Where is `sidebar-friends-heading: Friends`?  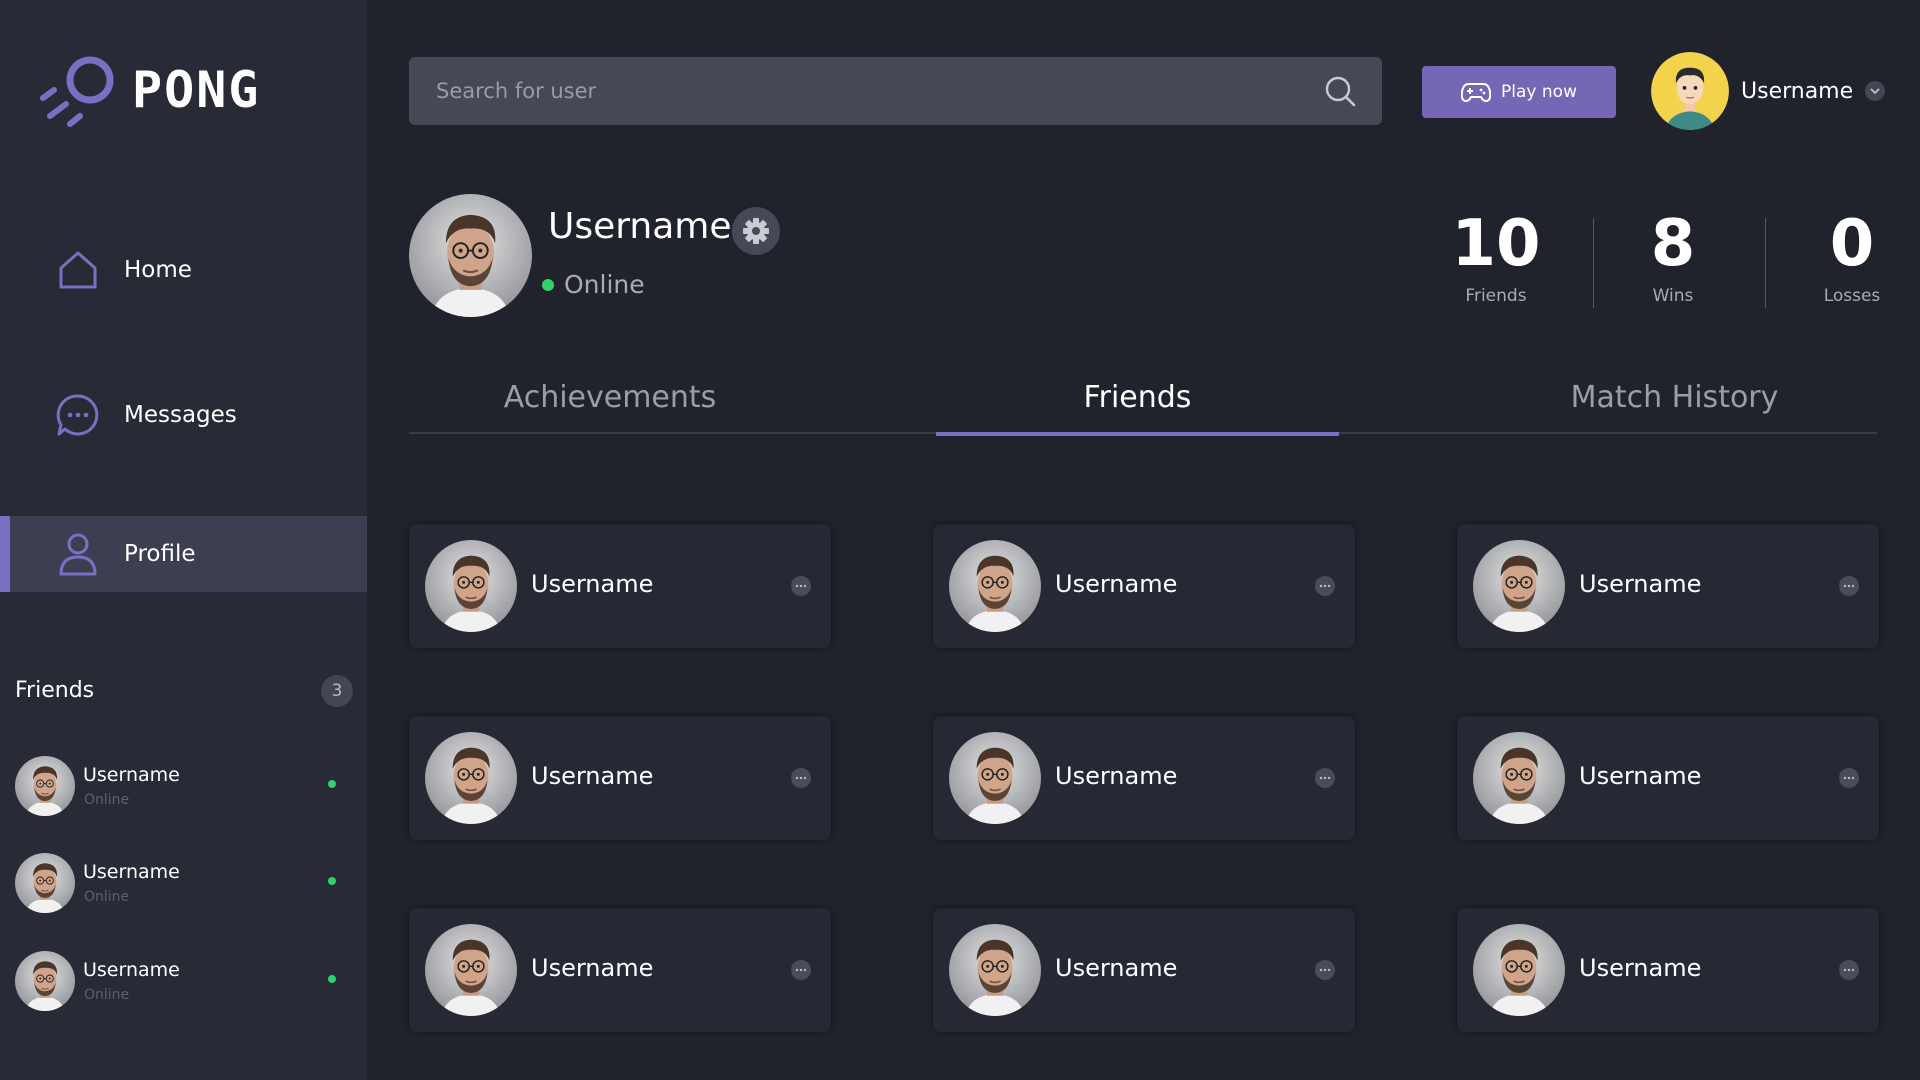 sidebar-friends-heading: Friends is located at coordinates (55, 690).